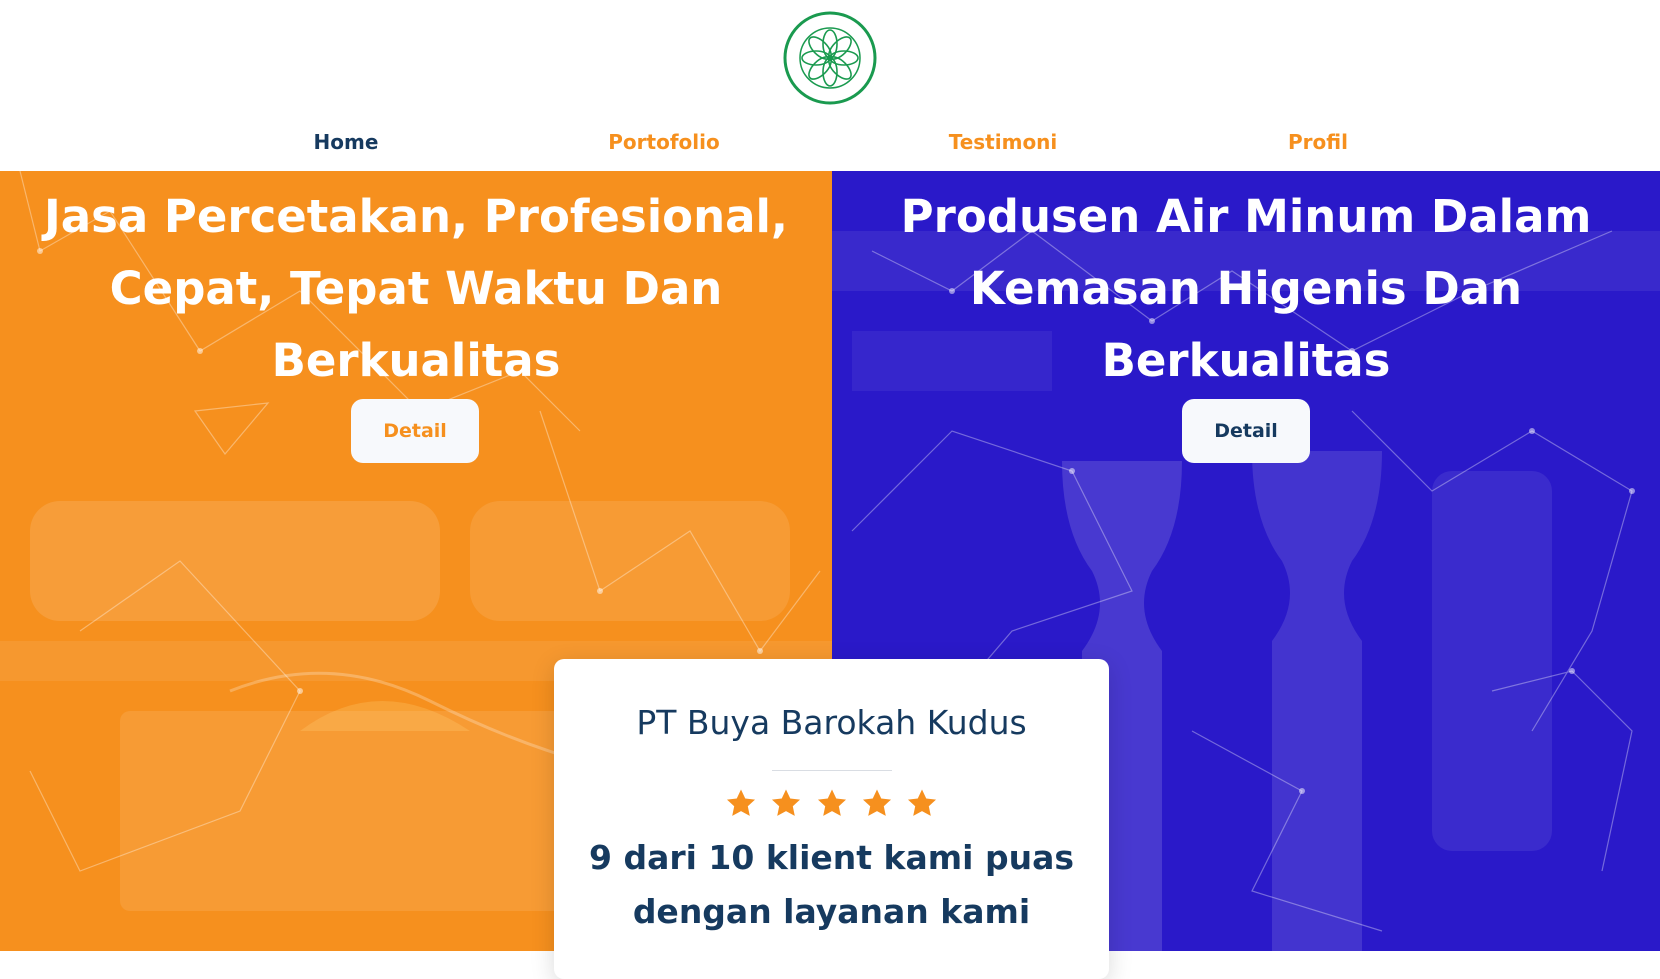  I want to click on star-rating, so click(831, 806).